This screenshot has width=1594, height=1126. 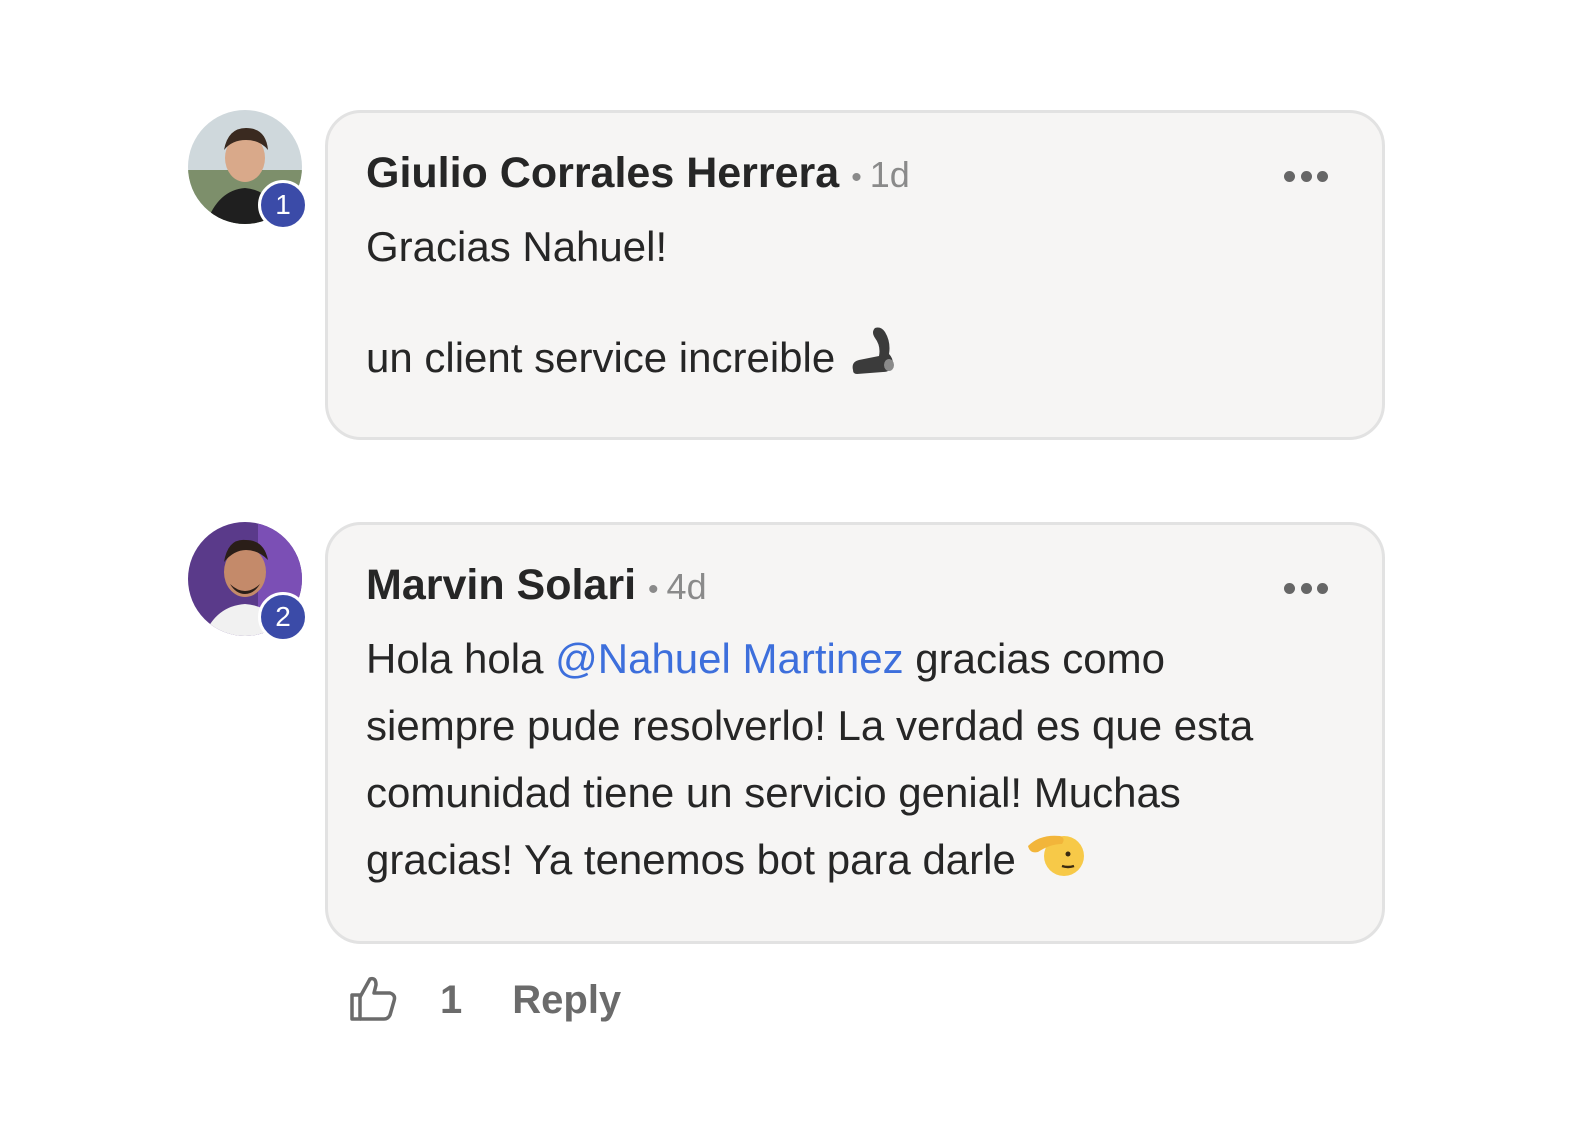 I want to click on author-name: Marvin Solari, so click(x=501, y=585).